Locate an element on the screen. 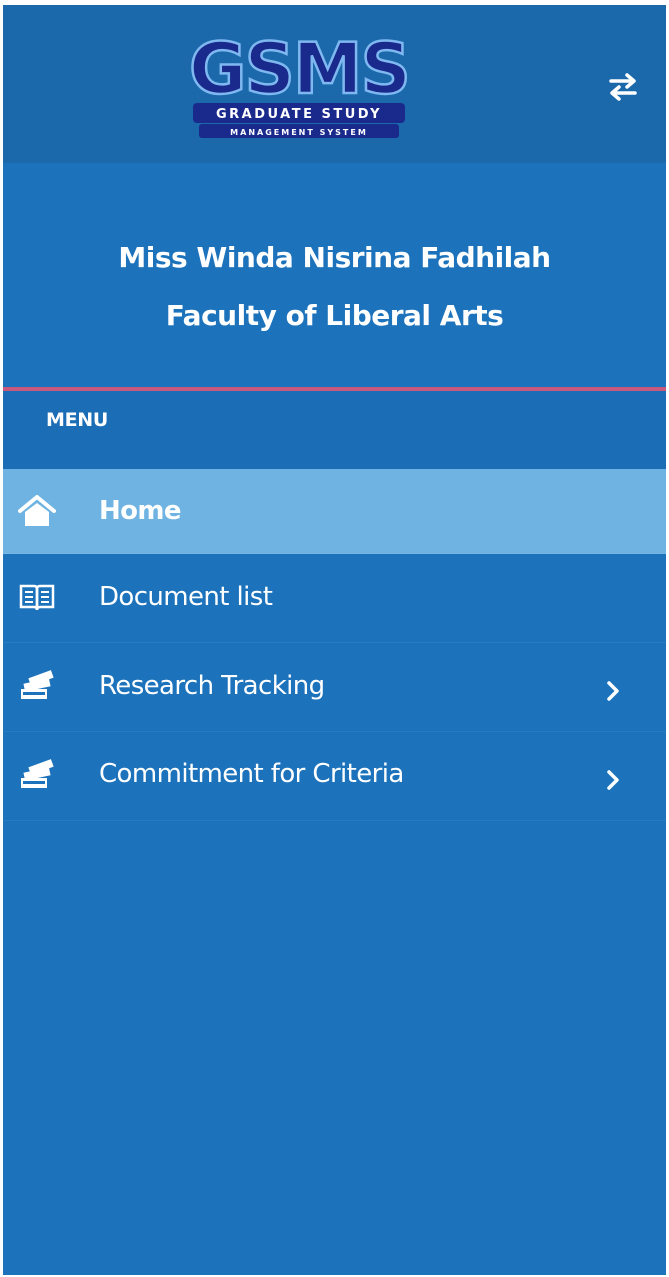 This screenshot has width=669, height=1277. sidebar-toggle-button is located at coordinates (623, 87).